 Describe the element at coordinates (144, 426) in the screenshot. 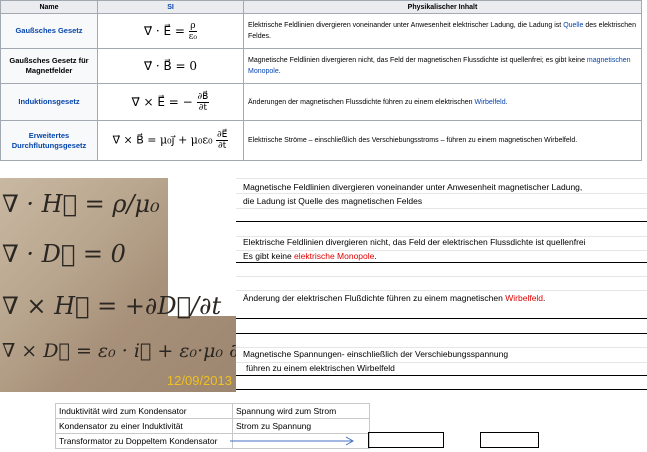

I see `table-cell: Kondensator zu einer Induktivität` at that location.